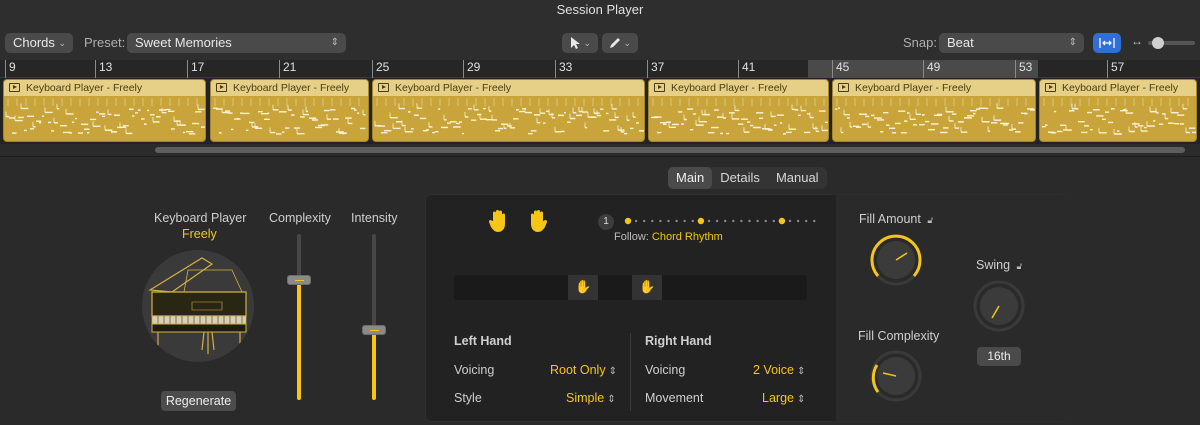 The width and height of the screenshot is (1200, 425). What do you see at coordinates (103, 69) in the screenshot?
I see `ruler-bar-13: 13` at bounding box center [103, 69].